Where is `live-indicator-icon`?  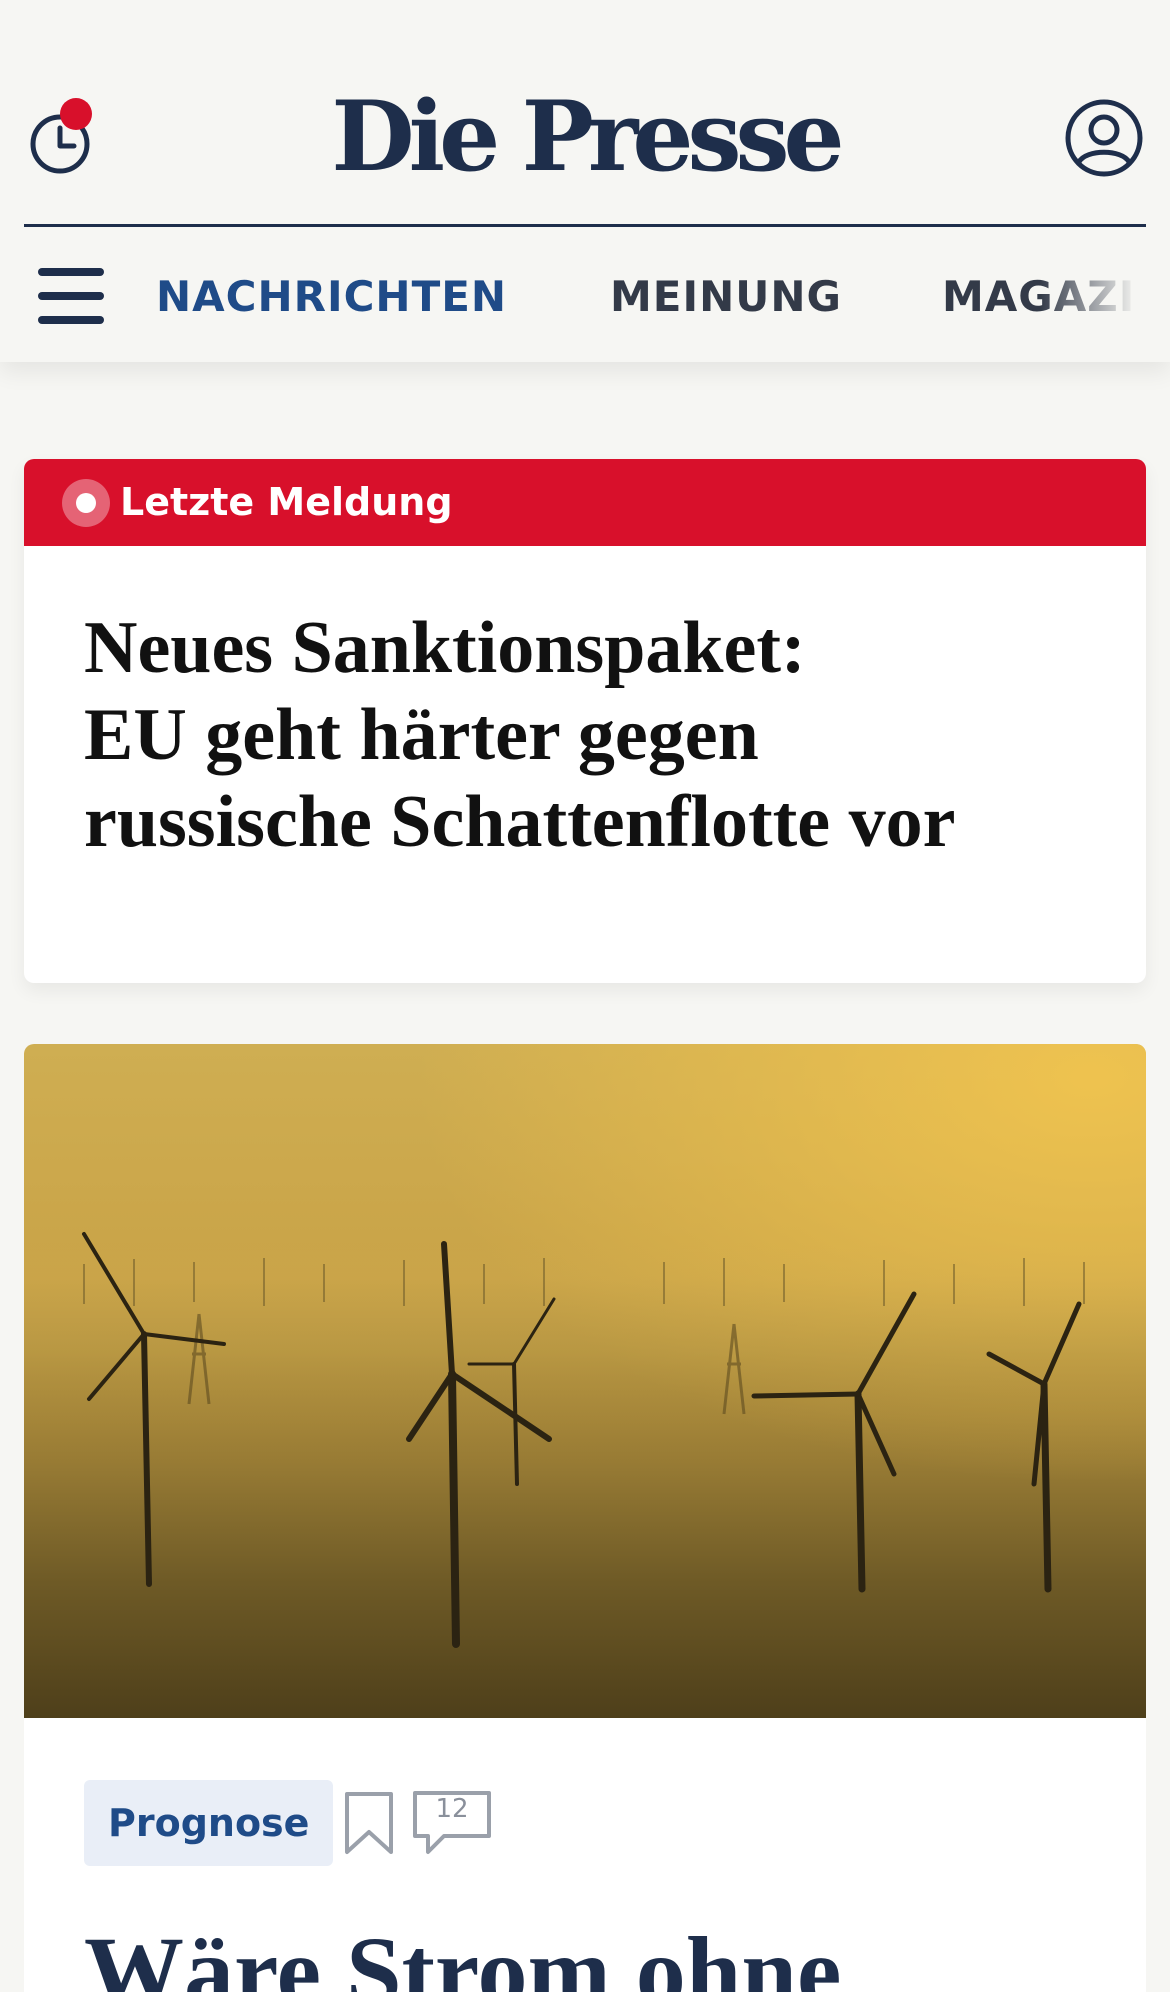
live-indicator-icon is located at coordinates (86, 503).